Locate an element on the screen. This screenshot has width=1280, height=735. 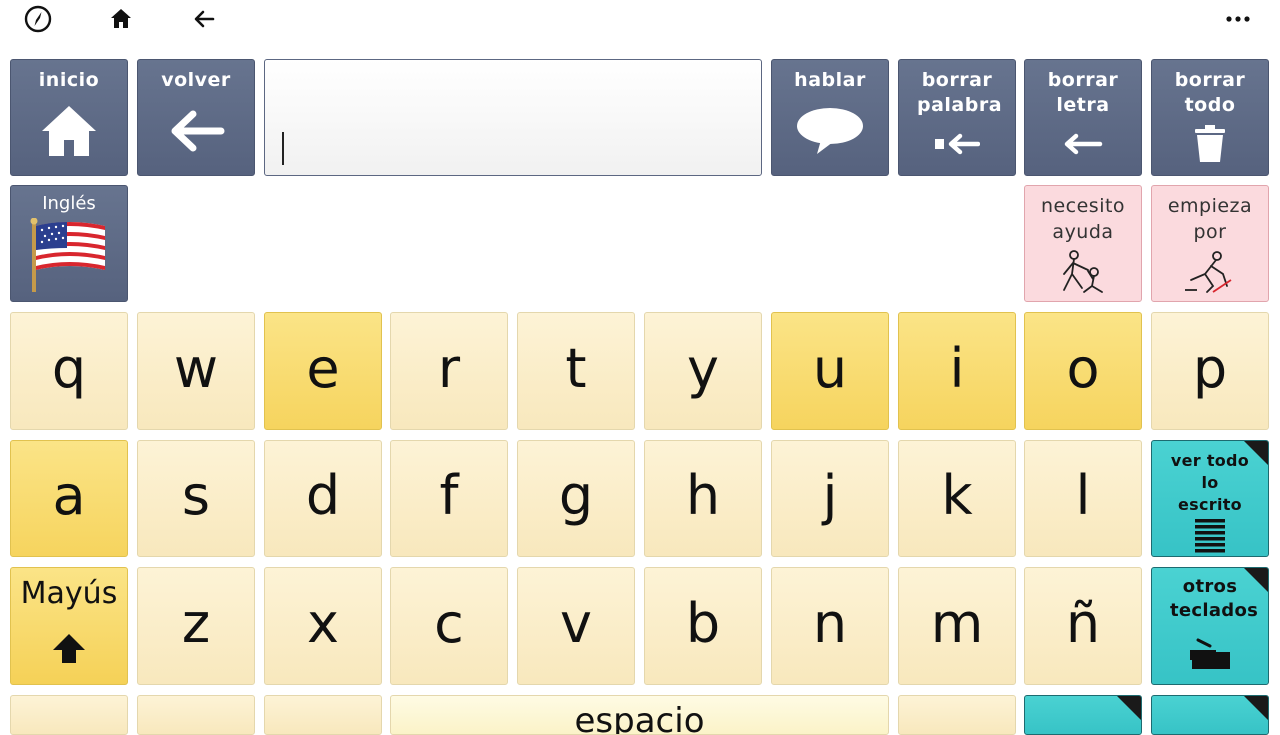
compass-icon is located at coordinates (38, 19).